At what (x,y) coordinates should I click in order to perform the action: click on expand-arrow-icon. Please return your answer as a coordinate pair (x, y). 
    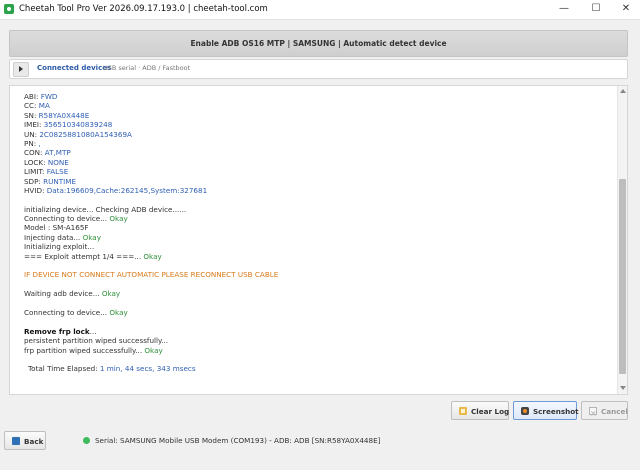
    Looking at the image, I should click on (21, 69).